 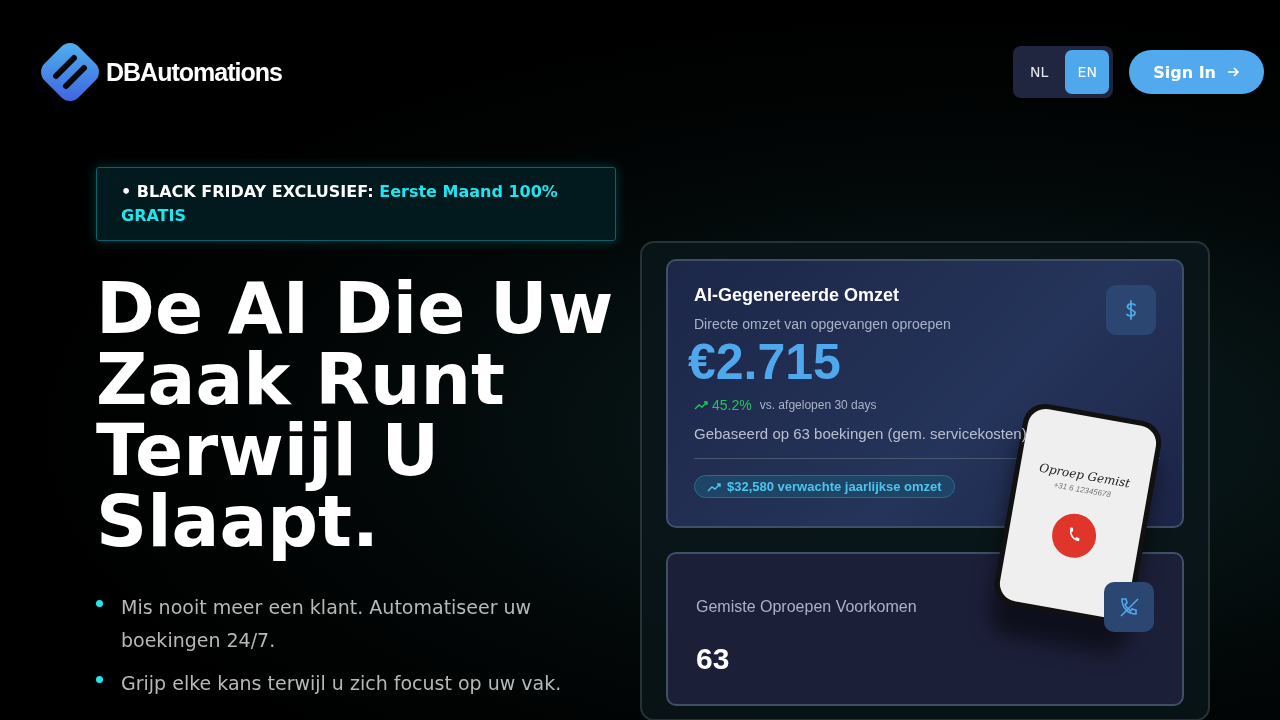 I want to click on basis-text: Gebaseerd op 63 boekingen (gem. servicekosten), so click(x=861, y=433).